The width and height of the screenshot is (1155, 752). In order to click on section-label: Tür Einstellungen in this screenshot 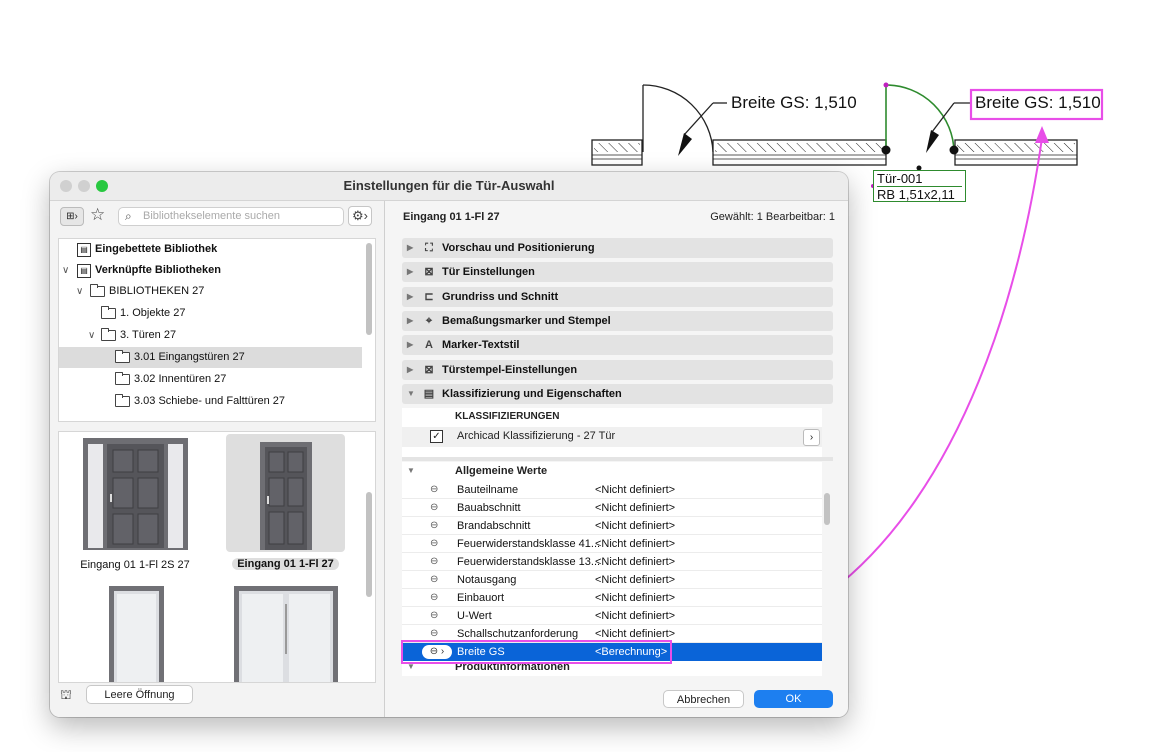, I will do `click(488, 272)`.